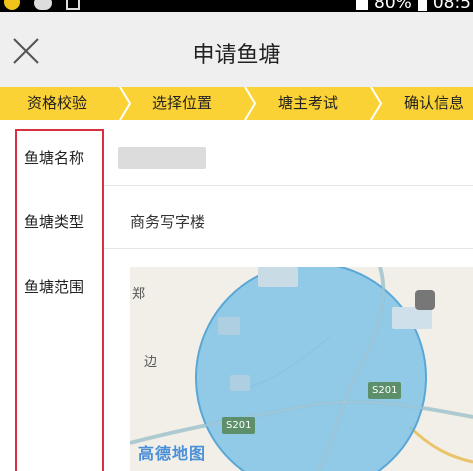  Describe the element at coordinates (182, 103) in the screenshot. I see `step-select-location: 选择位置` at that location.